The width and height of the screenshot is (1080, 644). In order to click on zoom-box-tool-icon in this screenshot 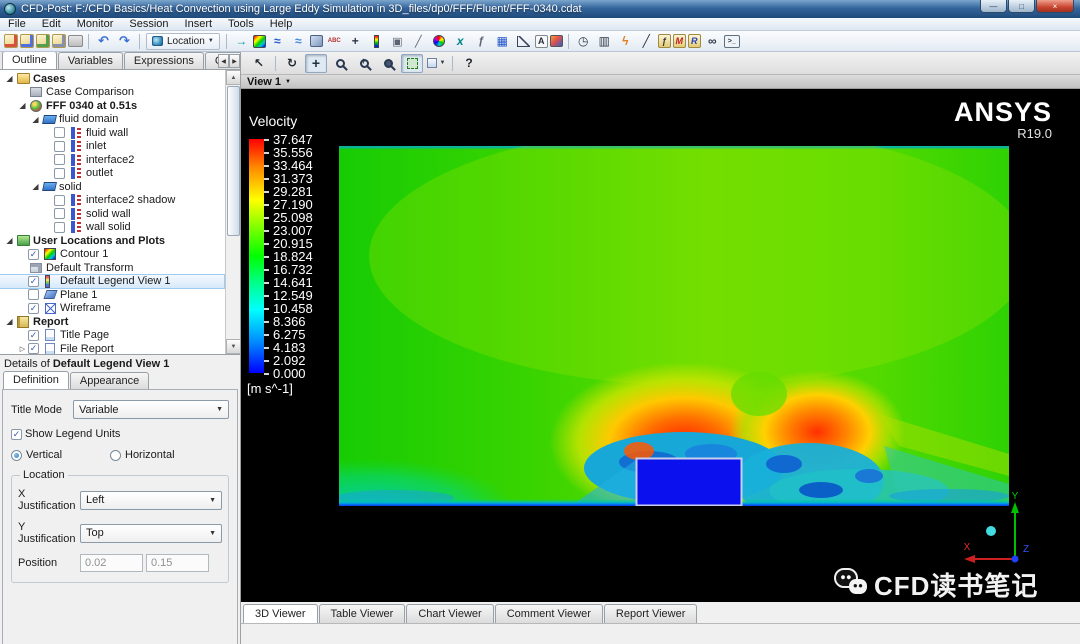, I will do `click(340, 63)`.